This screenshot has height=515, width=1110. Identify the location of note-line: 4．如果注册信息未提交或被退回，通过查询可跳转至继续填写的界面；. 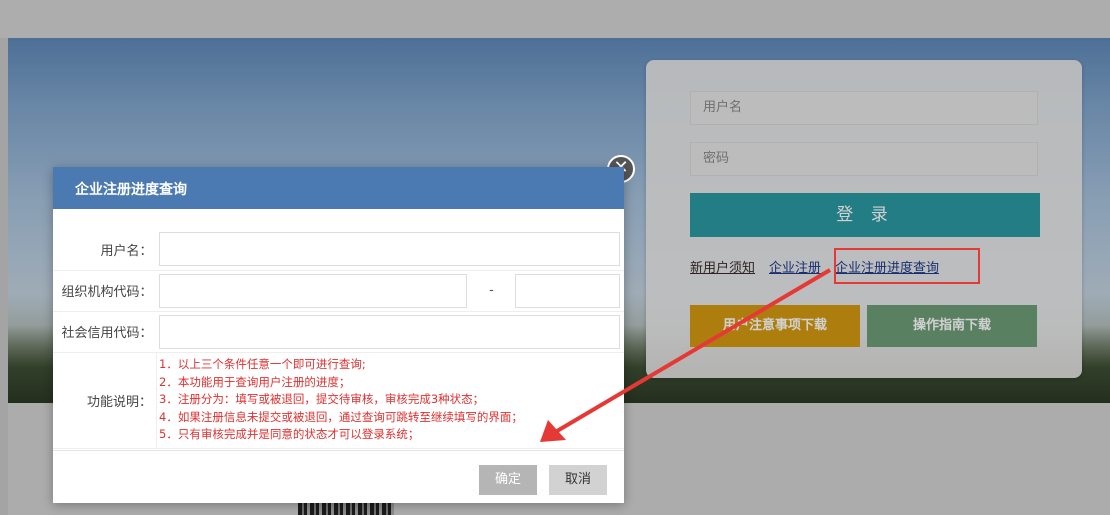
(341, 416).